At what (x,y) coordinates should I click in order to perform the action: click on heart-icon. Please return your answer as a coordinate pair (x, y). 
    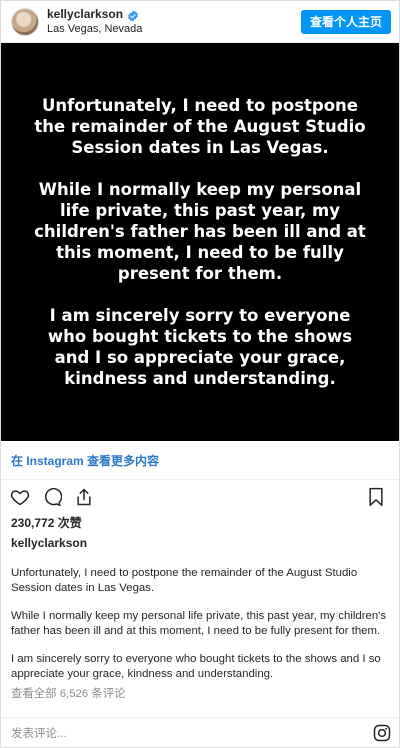
    Looking at the image, I should click on (20, 497).